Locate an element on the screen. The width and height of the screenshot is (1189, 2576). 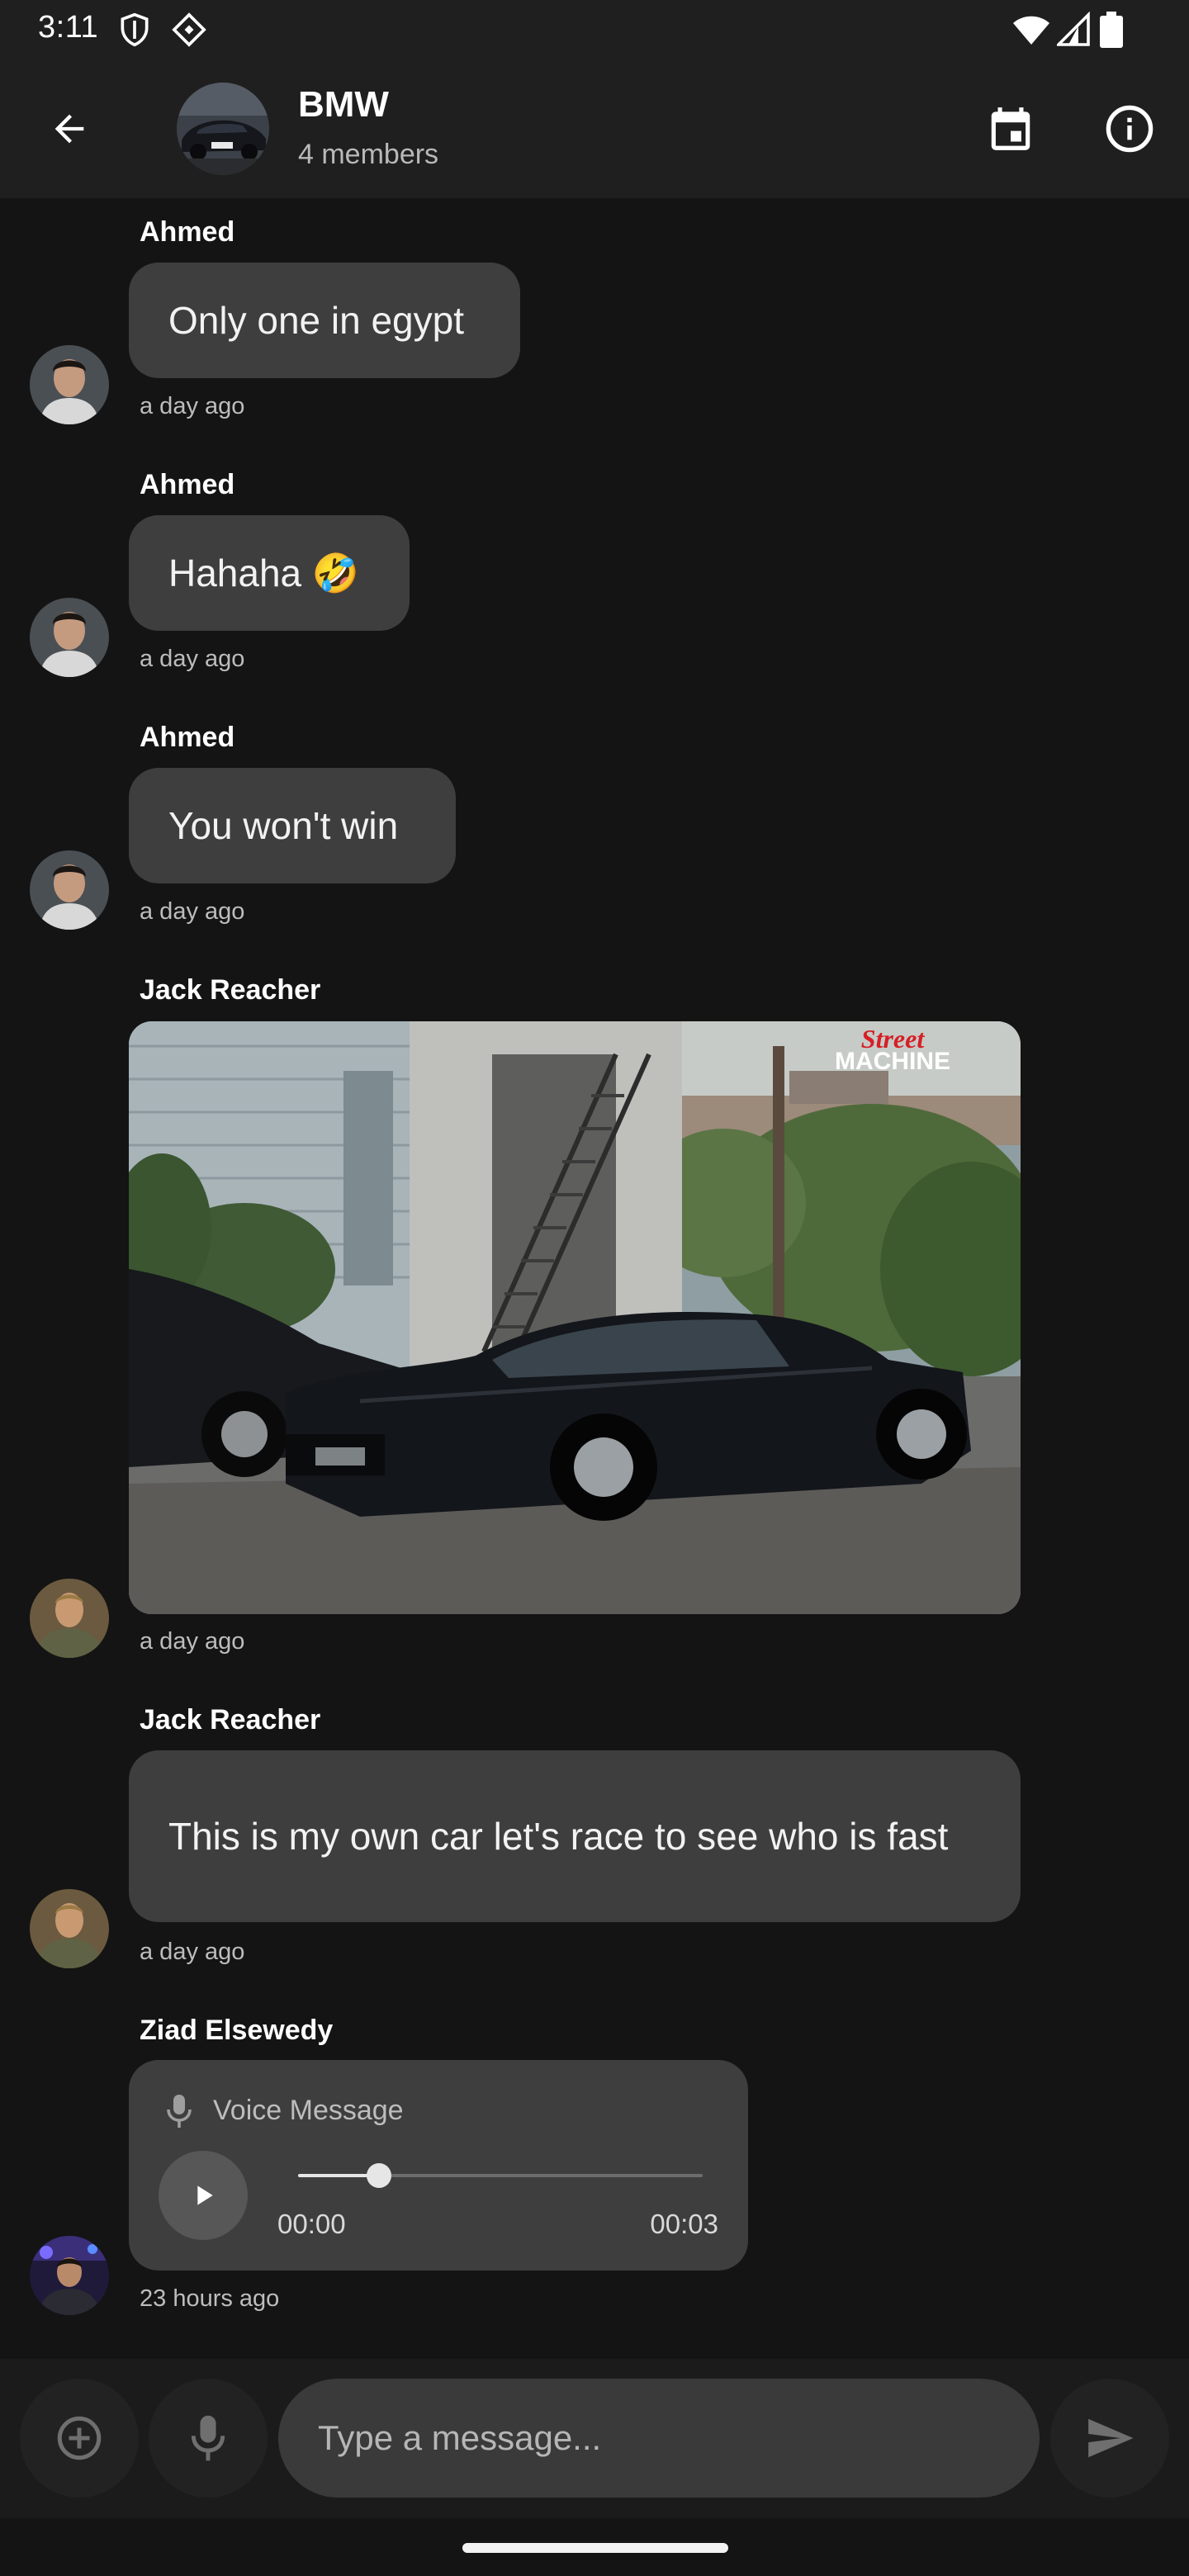
send-icon is located at coordinates (1111, 2438).